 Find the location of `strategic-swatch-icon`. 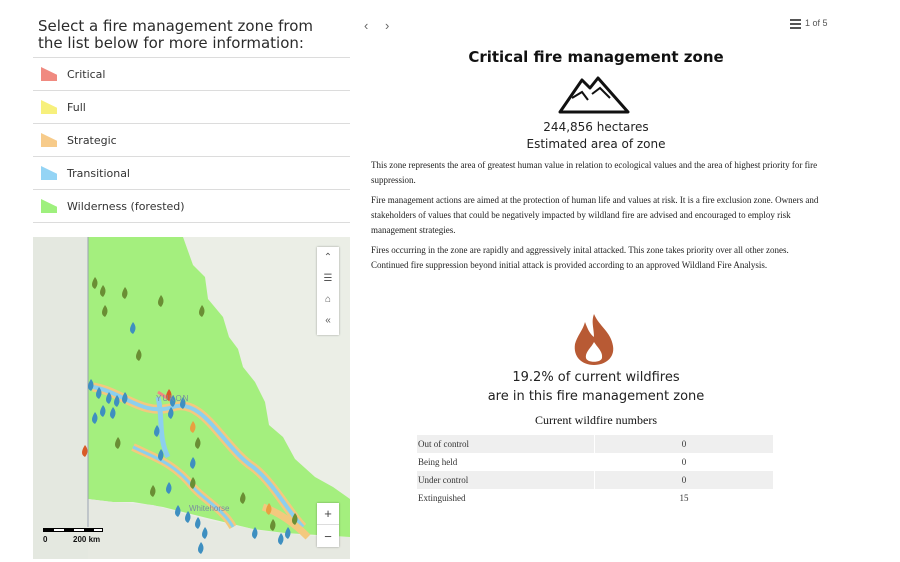

strategic-swatch-icon is located at coordinates (49, 140).